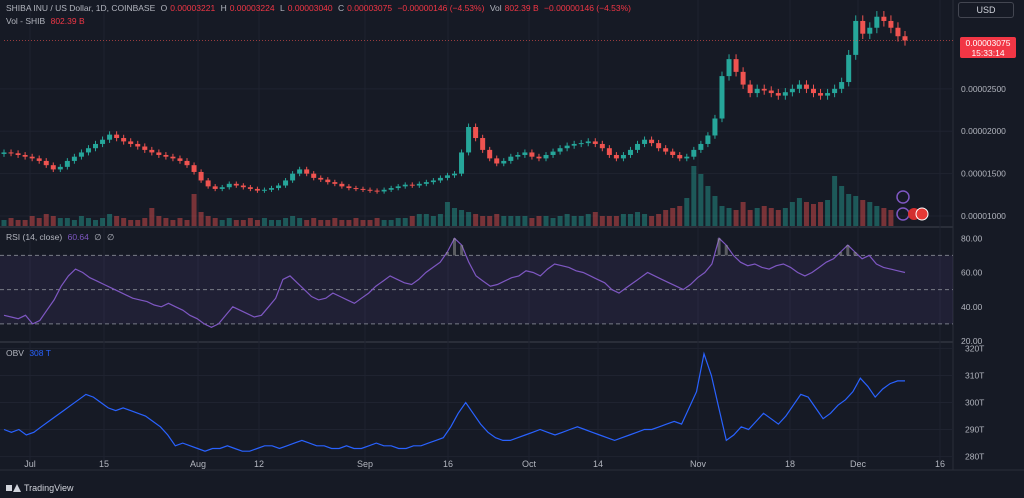 The height and width of the screenshot is (498, 1024). Describe the element at coordinates (49, 488) in the screenshot. I see `tradingview-brand: TradingView` at that location.